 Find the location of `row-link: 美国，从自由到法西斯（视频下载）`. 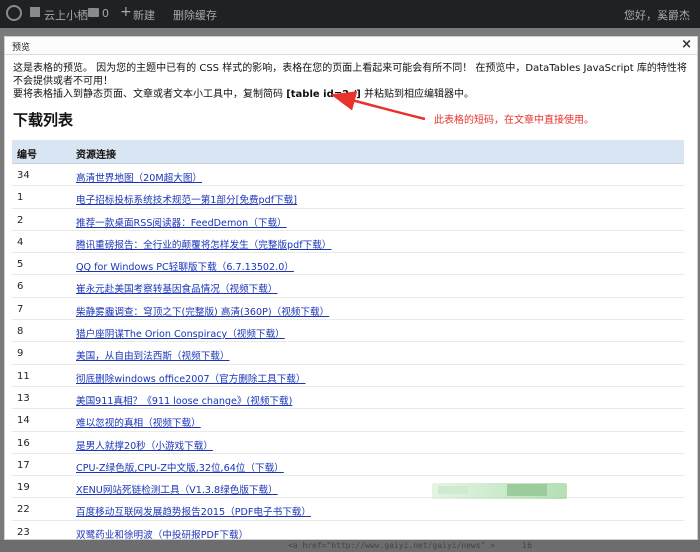

row-link: 美国，从自由到法西斯（视频下载） is located at coordinates (153, 355).